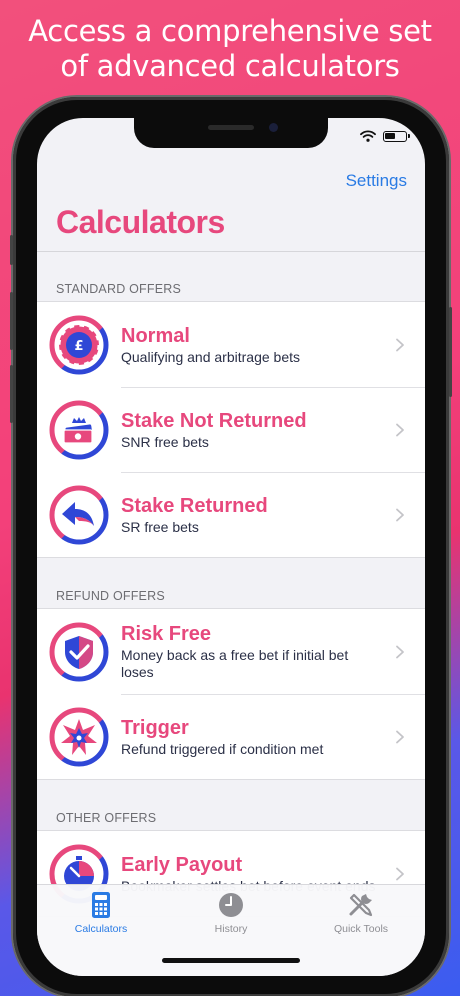  I want to click on section-header-other: OTHER OFFERS, so click(106, 818).